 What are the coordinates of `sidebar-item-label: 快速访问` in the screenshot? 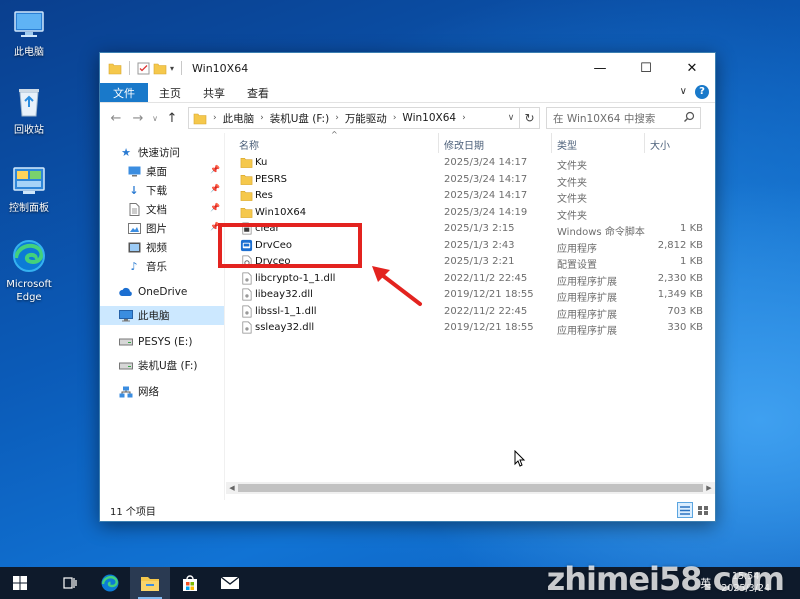 It's located at (159, 153).